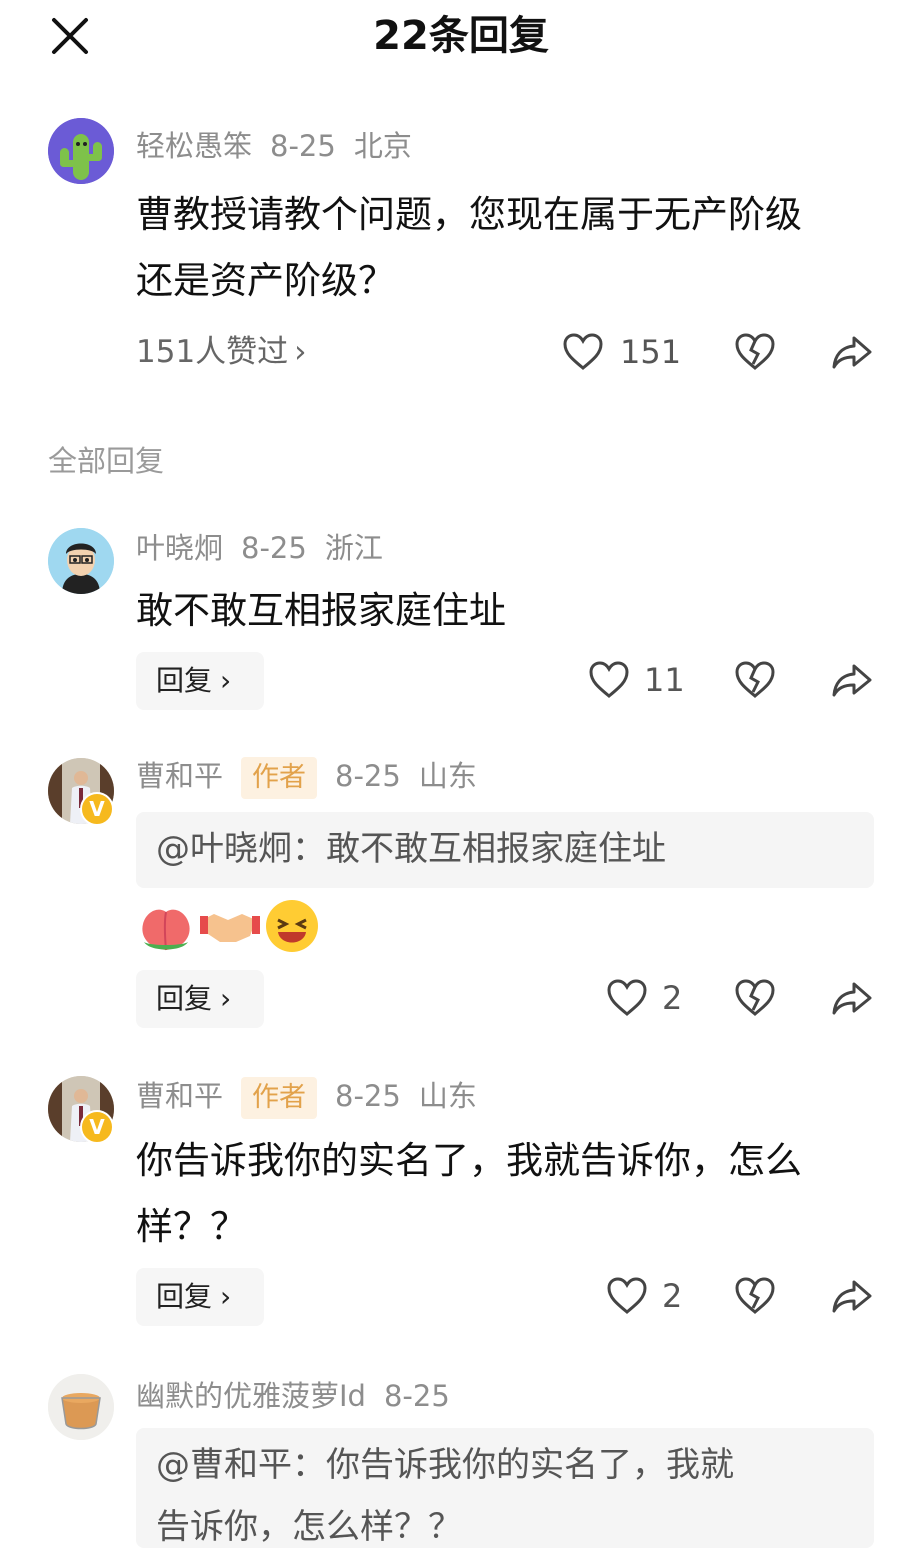 This screenshot has width=922, height=1548. Describe the element at coordinates (469, 214) in the screenshot. I see `comment-text-line1: 曹教授请教个问题，您现在属于无产阶级` at that location.